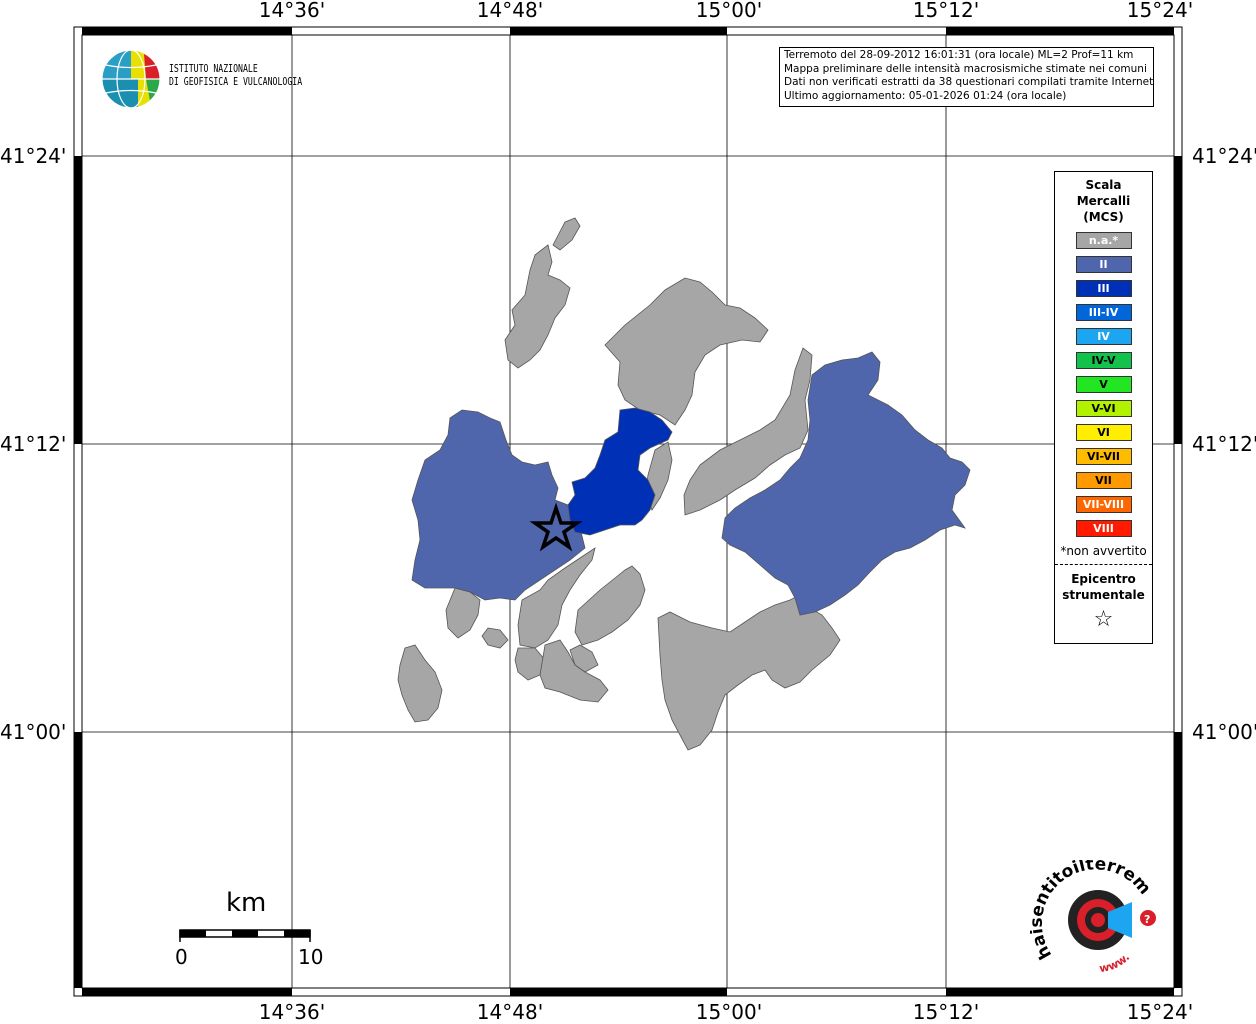  I want to click on legend-swatch-11: VII, so click(1103, 480).